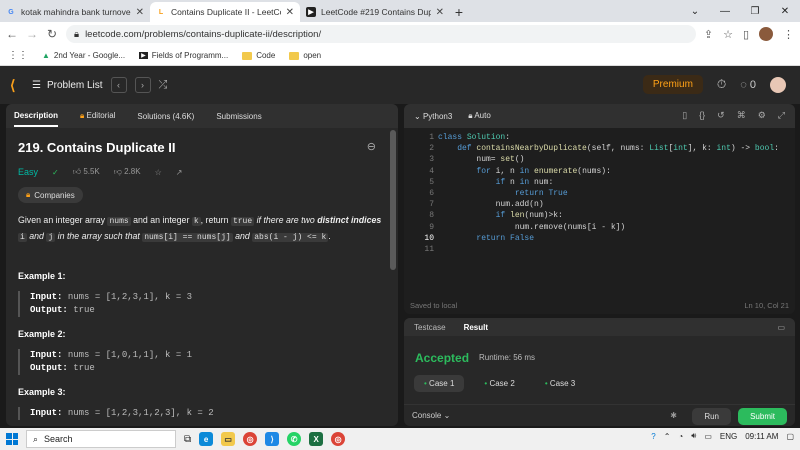 The height and width of the screenshot is (450, 800). What do you see at coordinates (741, 115) in the screenshot?
I see `shortcut-icon: ⌘` at bounding box center [741, 115].